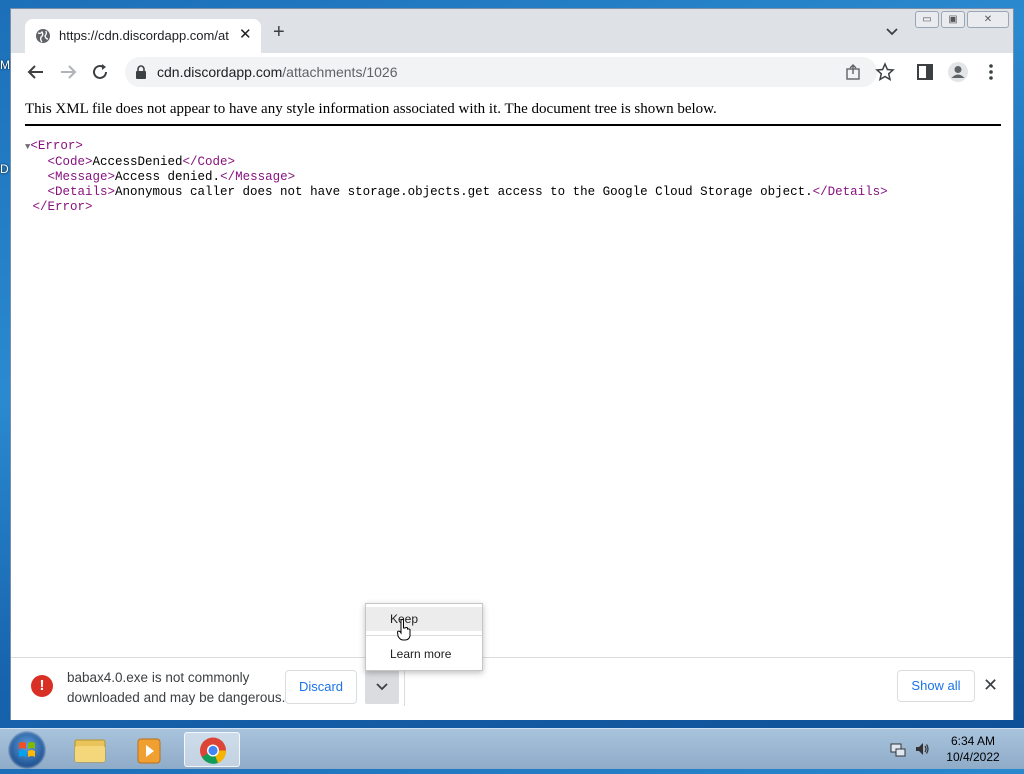 The height and width of the screenshot is (774, 1024). Describe the element at coordinates (137, 162) in the screenshot. I see `xml-code-value: AccessDenied` at that location.